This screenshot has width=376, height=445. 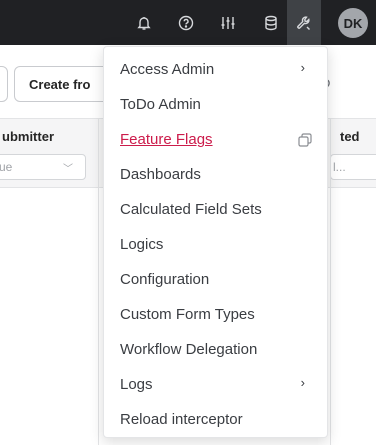 I want to click on help-icon, so click(x=186, y=22).